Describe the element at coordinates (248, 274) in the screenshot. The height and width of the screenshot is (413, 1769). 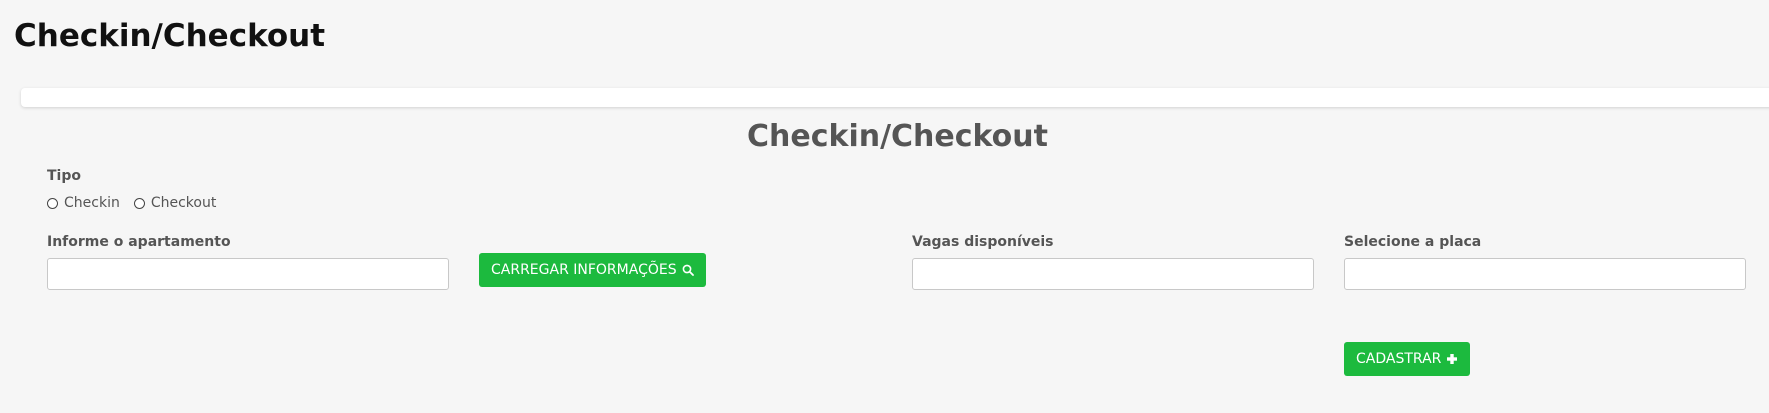
I see `apartamento-input` at that location.